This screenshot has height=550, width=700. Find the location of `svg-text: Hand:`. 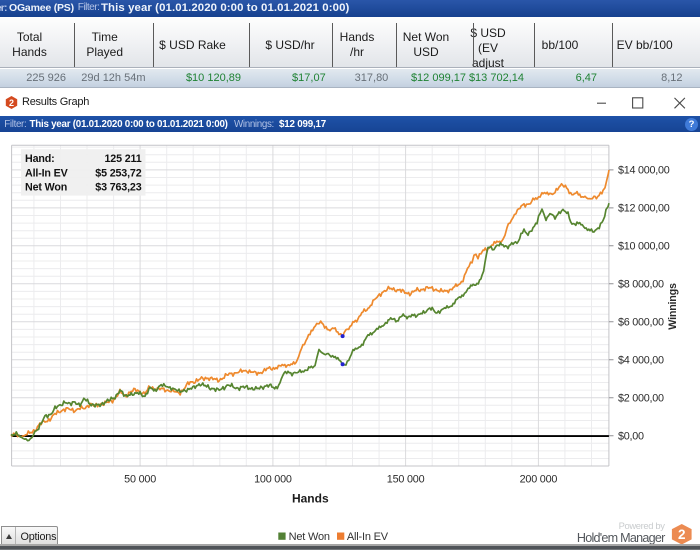

svg-text: Hand: is located at coordinates (40, 159).